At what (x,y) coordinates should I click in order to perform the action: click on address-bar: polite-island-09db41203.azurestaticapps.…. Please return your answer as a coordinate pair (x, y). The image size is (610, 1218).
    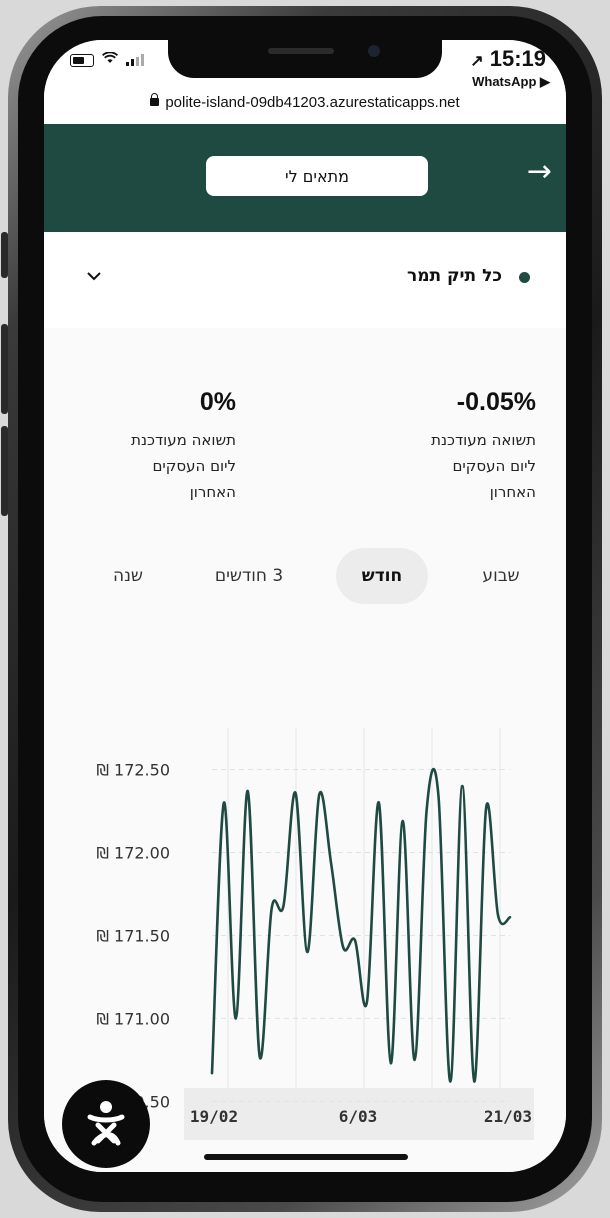
    Looking at the image, I should click on (305, 102).